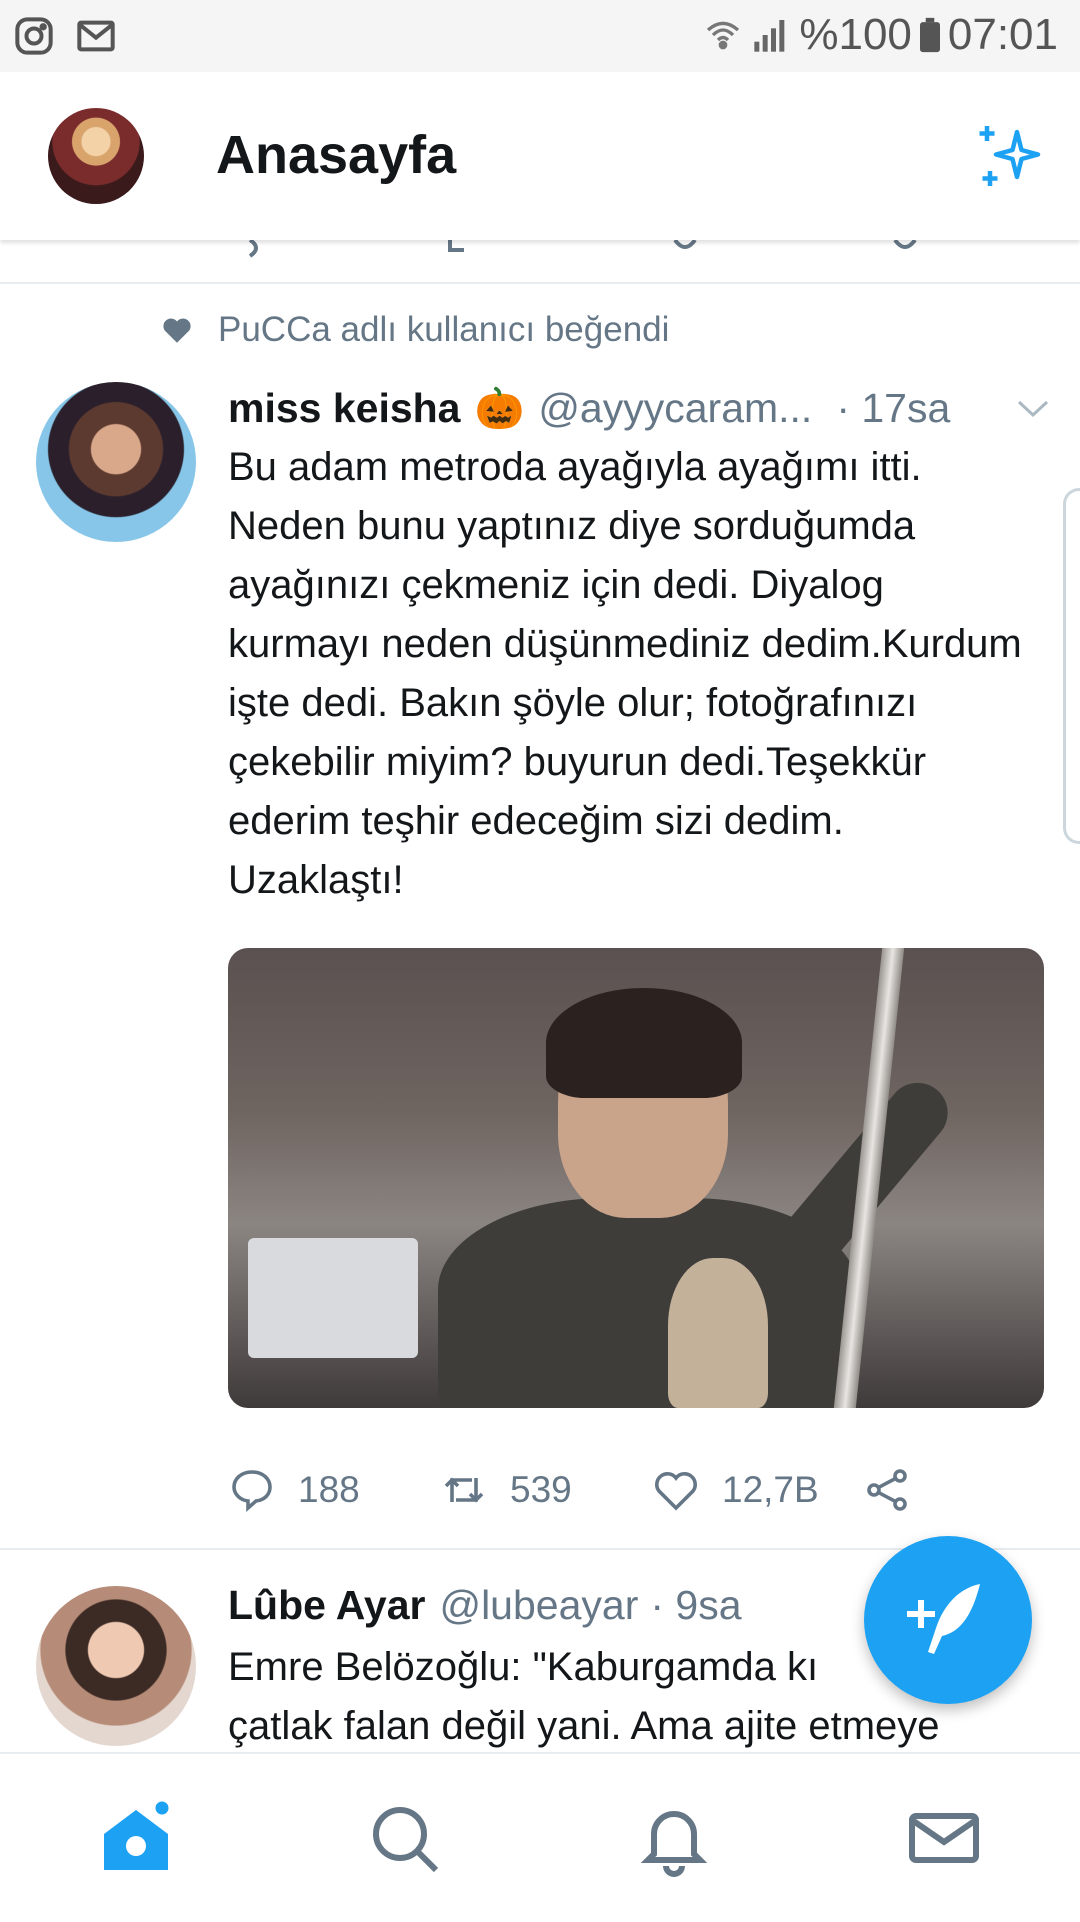  I want to click on nav-home, so click(136, 1838).